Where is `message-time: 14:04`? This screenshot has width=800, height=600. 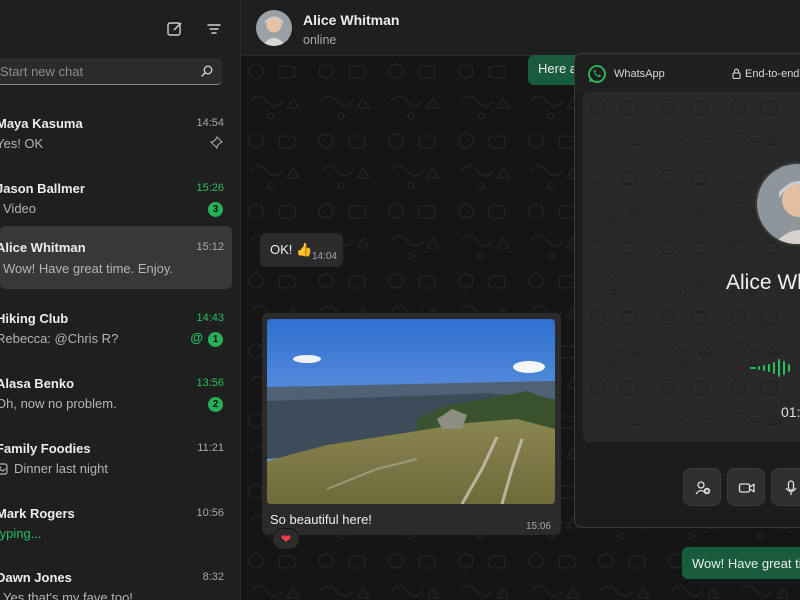
message-time: 14:04 is located at coordinates (324, 256).